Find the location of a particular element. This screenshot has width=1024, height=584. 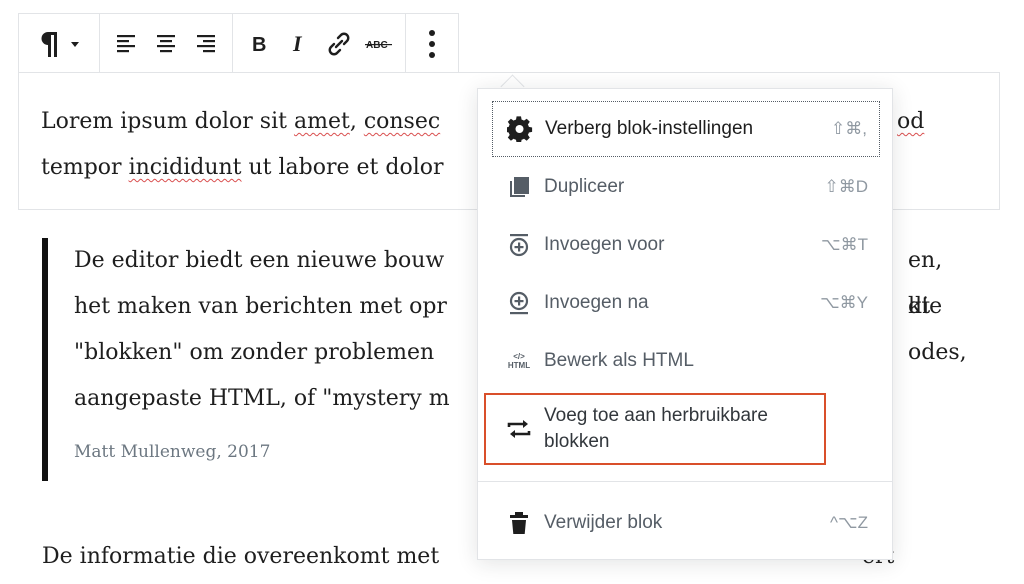

svg-text: ABC is located at coordinates (377, 45).